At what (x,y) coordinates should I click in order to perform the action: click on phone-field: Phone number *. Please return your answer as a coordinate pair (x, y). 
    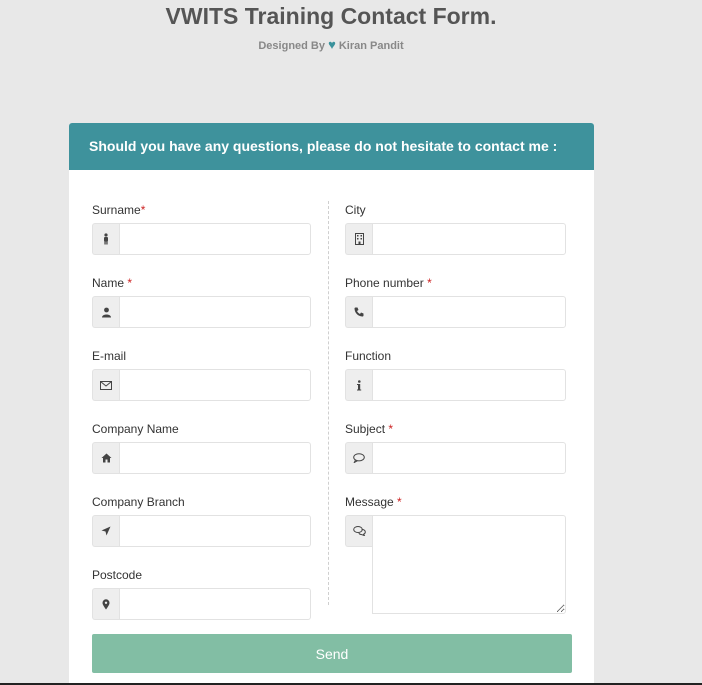
    Looking at the image, I should click on (455, 302).